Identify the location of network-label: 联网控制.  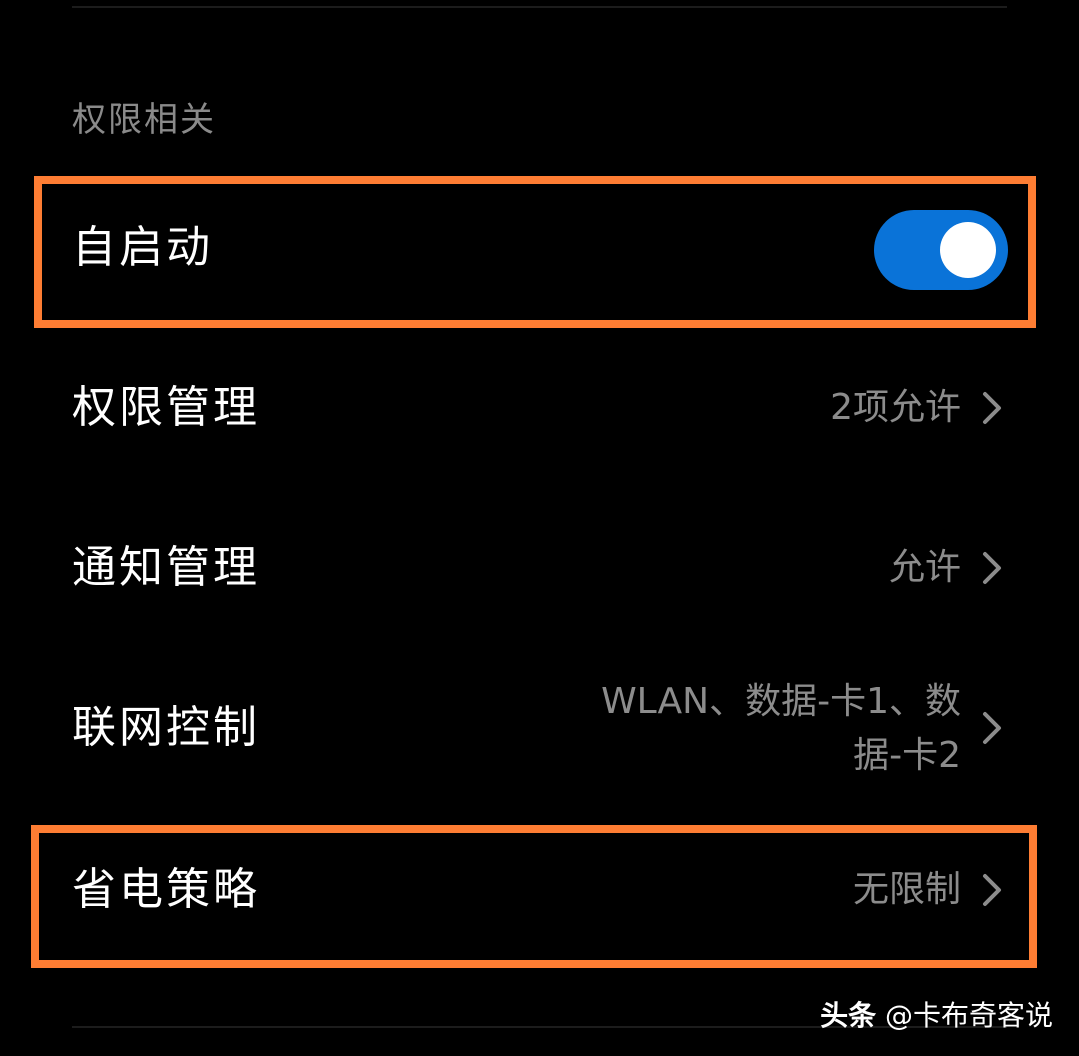
(166, 727).